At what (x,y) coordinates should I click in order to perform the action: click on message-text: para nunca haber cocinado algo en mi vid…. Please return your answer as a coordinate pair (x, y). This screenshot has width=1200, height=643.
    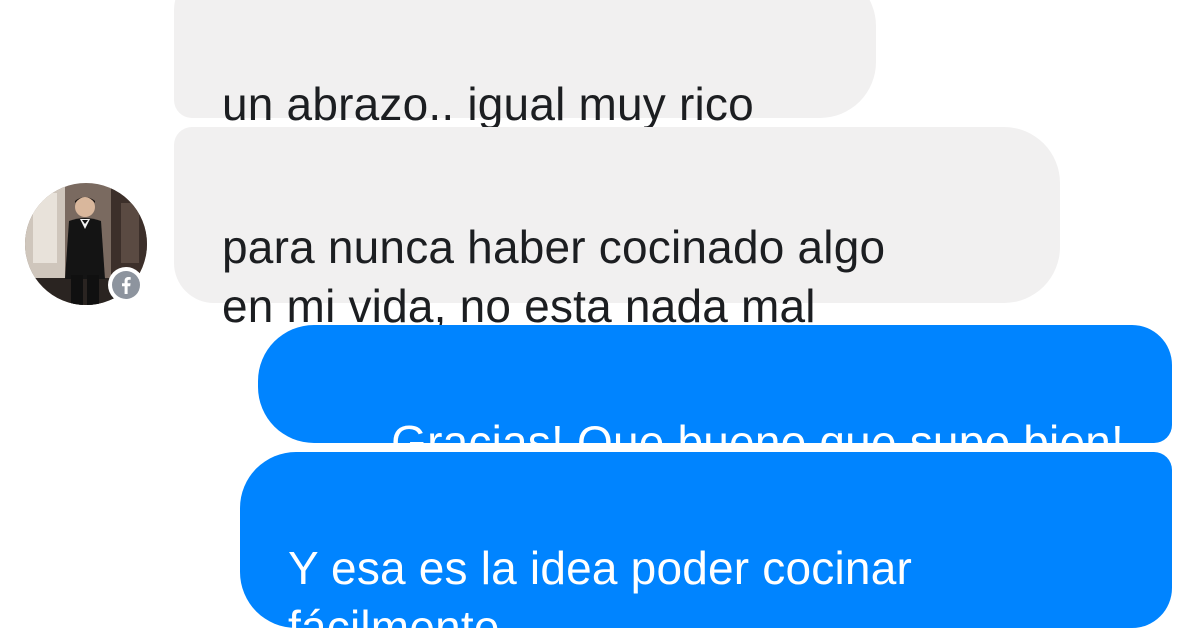
    Looking at the image, I should click on (554, 276).